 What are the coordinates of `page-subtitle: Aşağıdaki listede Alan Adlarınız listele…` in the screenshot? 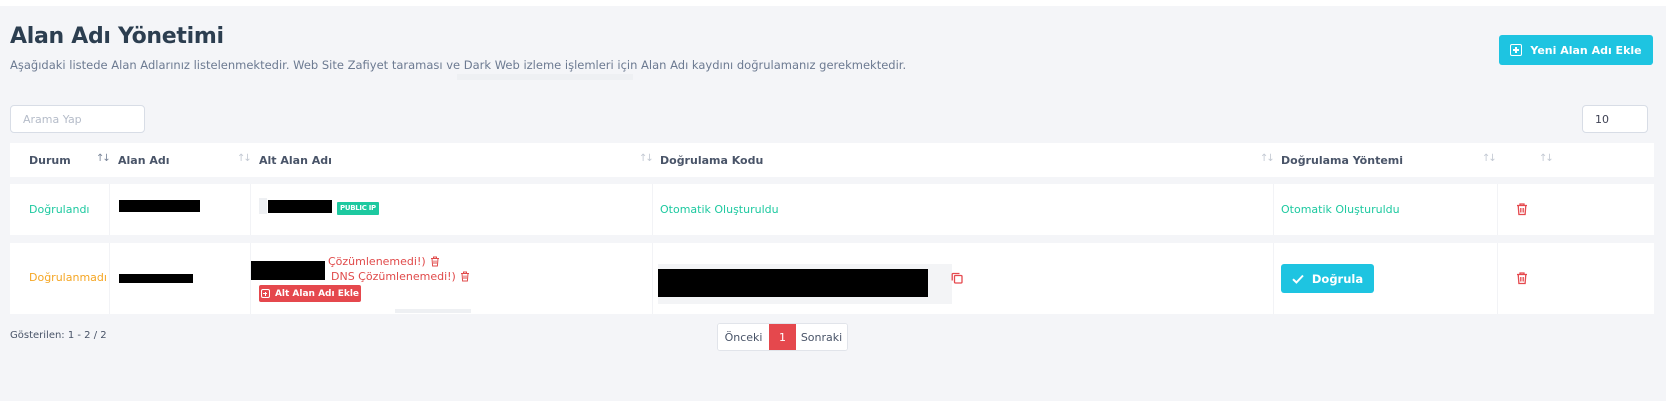 It's located at (458, 65).